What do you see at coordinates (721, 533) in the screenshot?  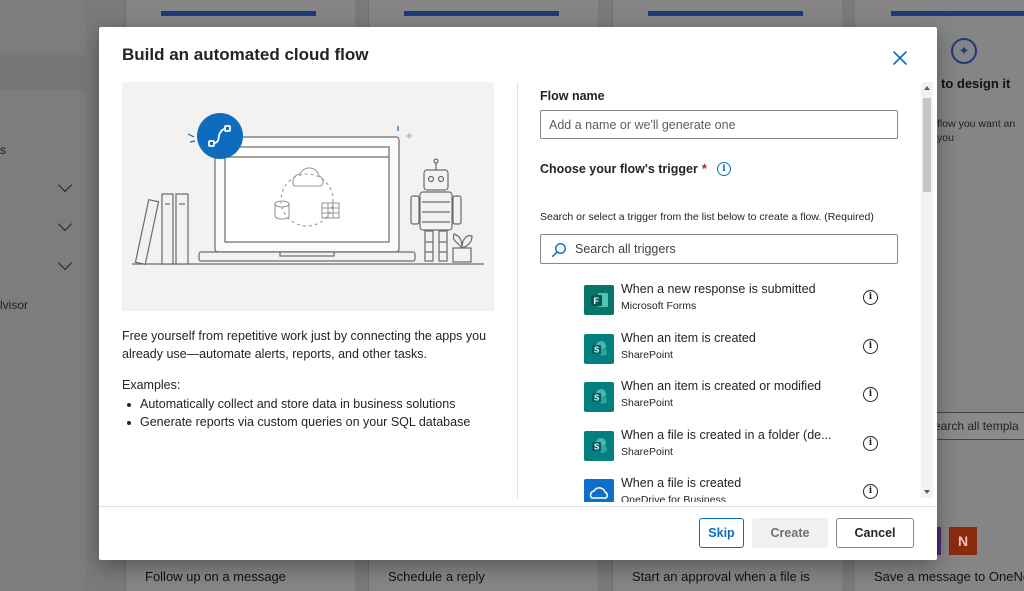 I see `skip-button: Skip` at bounding box center [721, 533].